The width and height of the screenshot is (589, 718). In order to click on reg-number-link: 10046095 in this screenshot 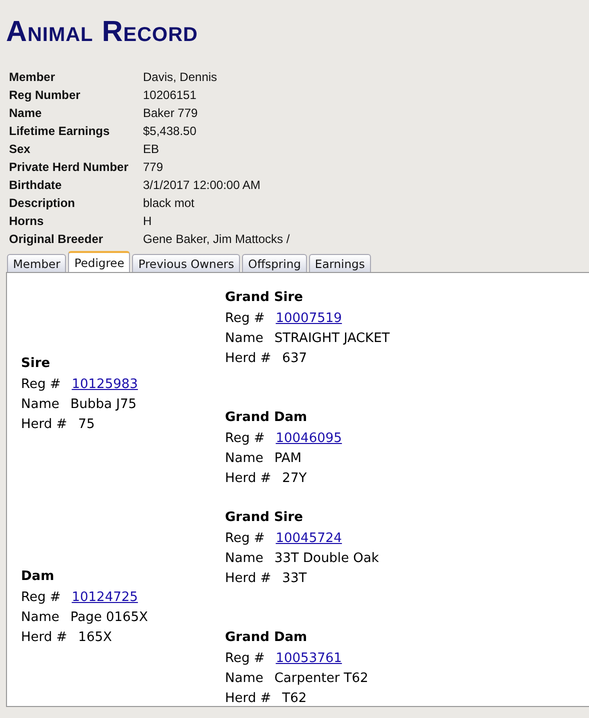, I will do `click(309, 439)`.